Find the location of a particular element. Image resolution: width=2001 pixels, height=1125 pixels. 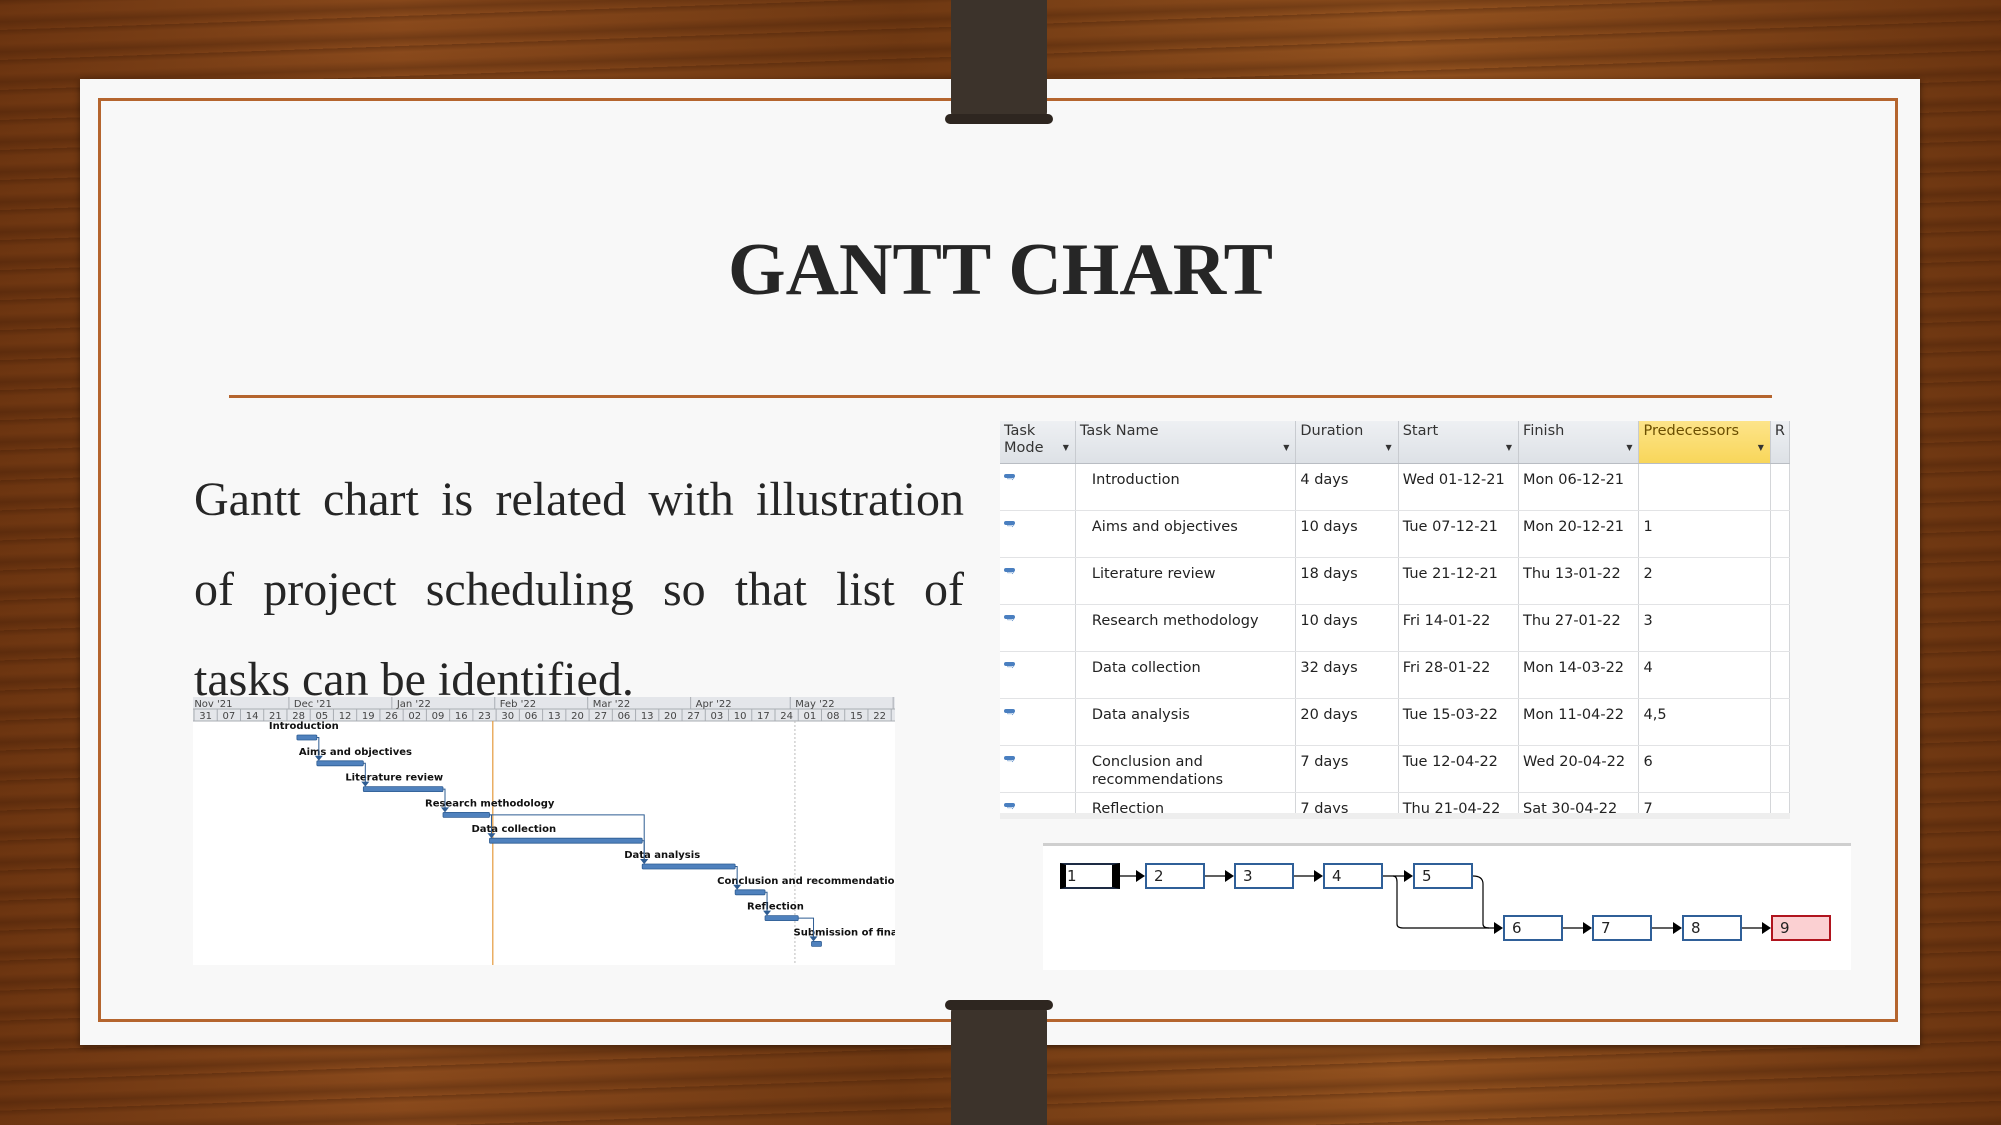

month-tick-label: Mar '22 is located at coordinates (612, 704).